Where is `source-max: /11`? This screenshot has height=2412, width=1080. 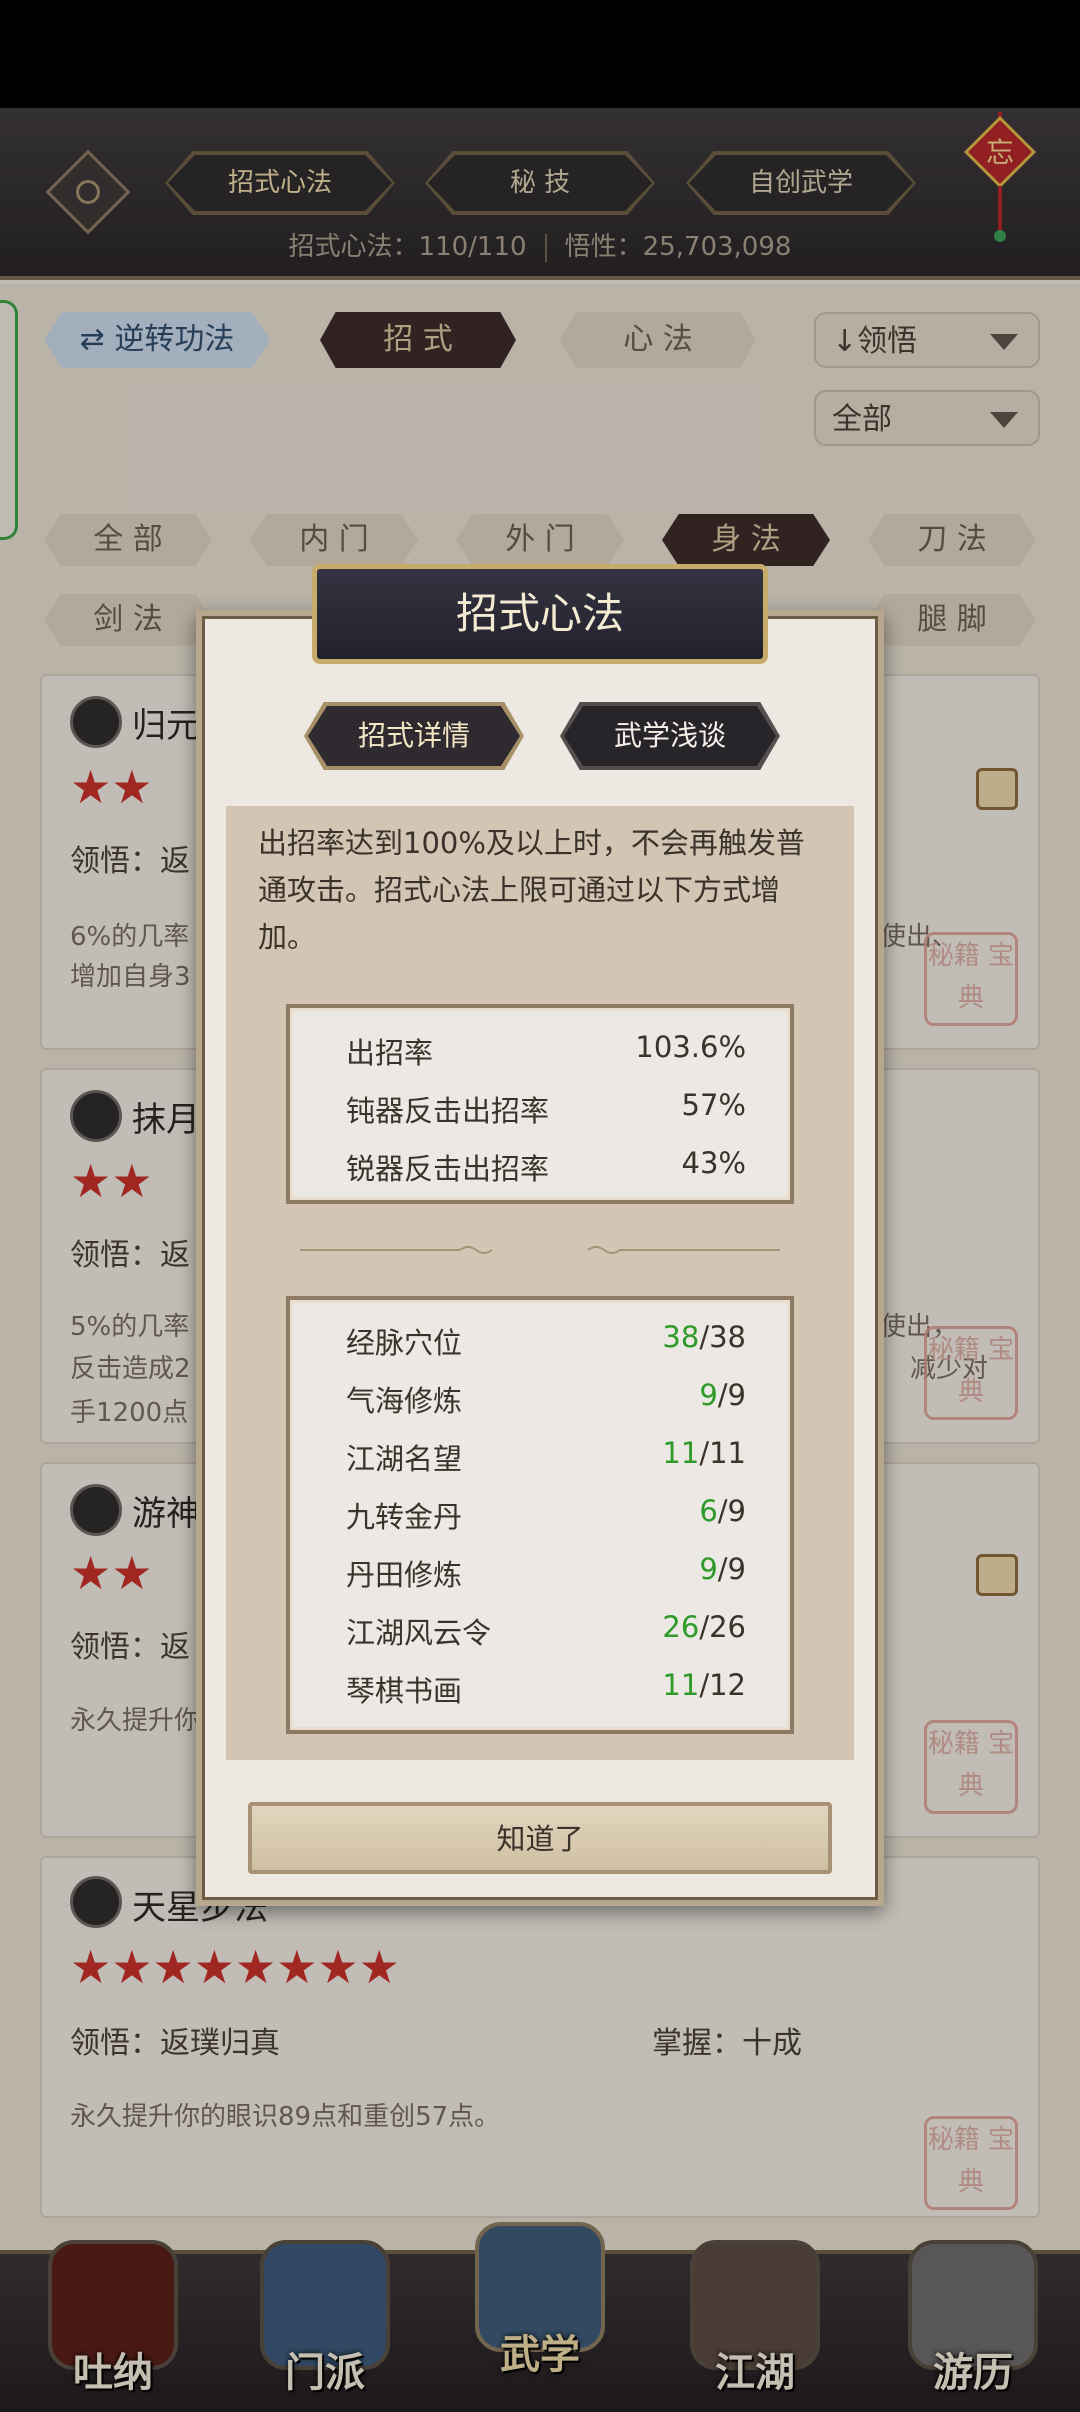
source-max: /11 is located at coordinates (722, 1453).